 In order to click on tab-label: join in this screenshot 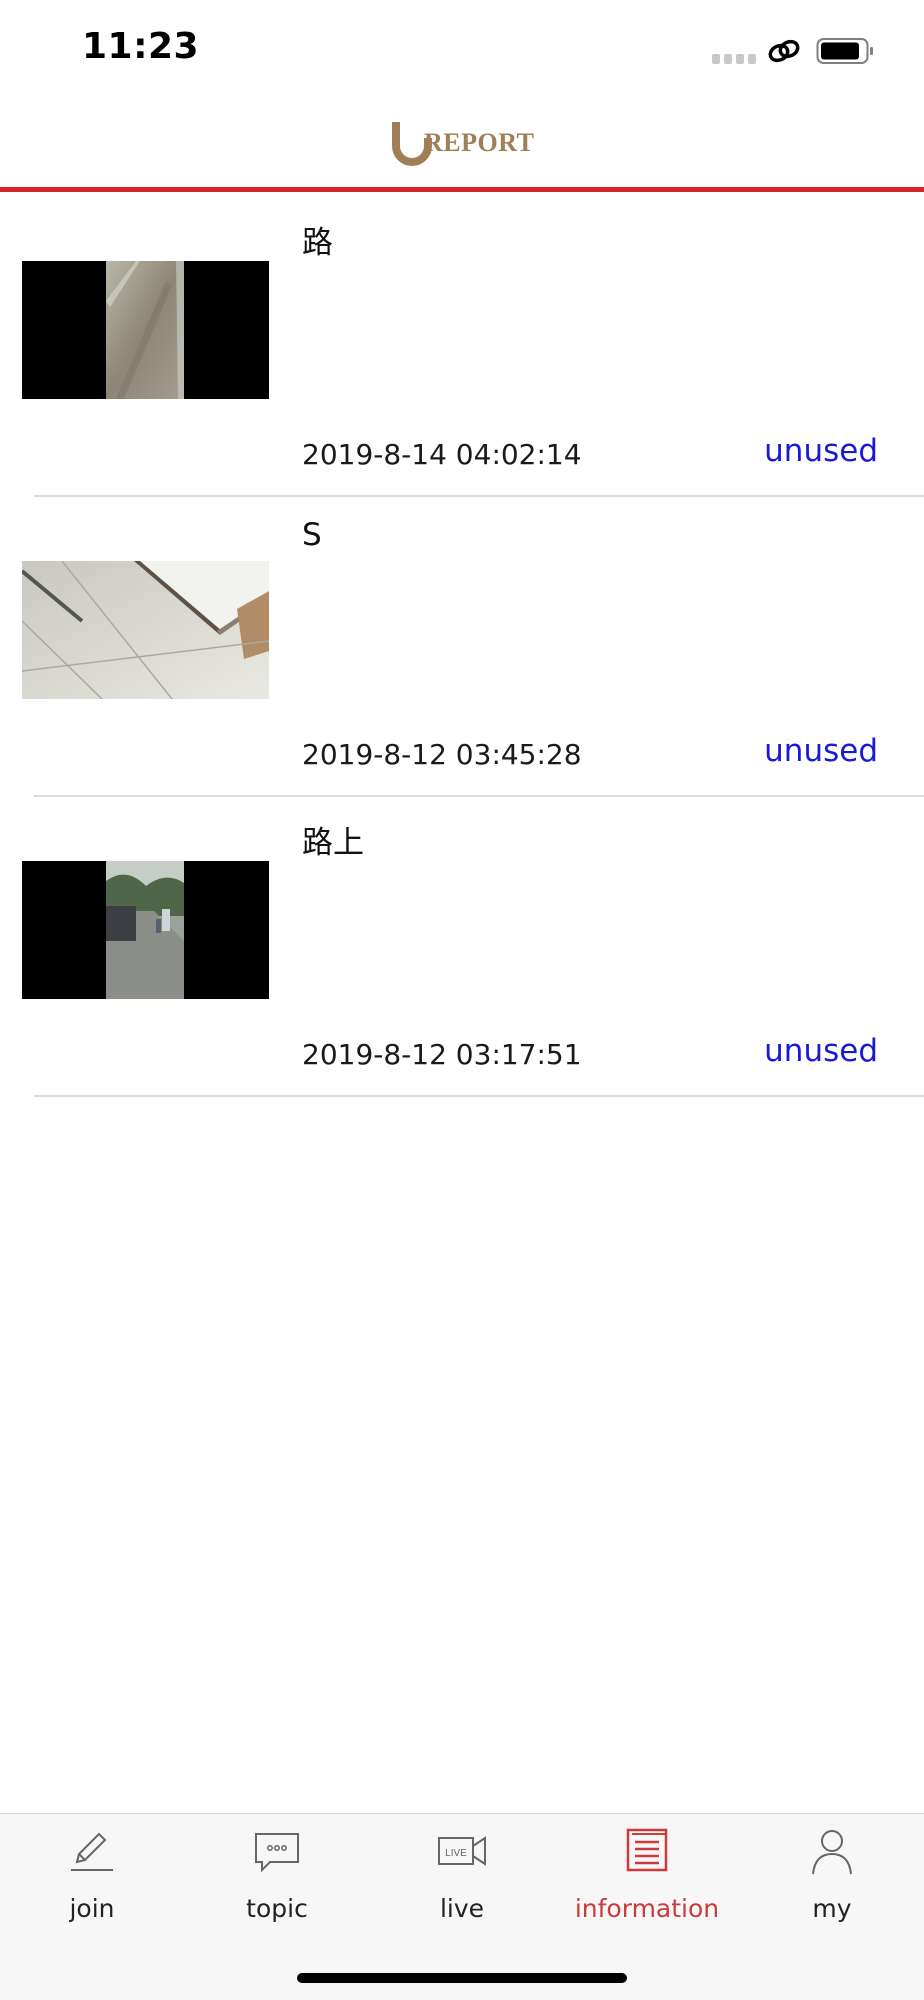, I will do `click(92, 1908)`.